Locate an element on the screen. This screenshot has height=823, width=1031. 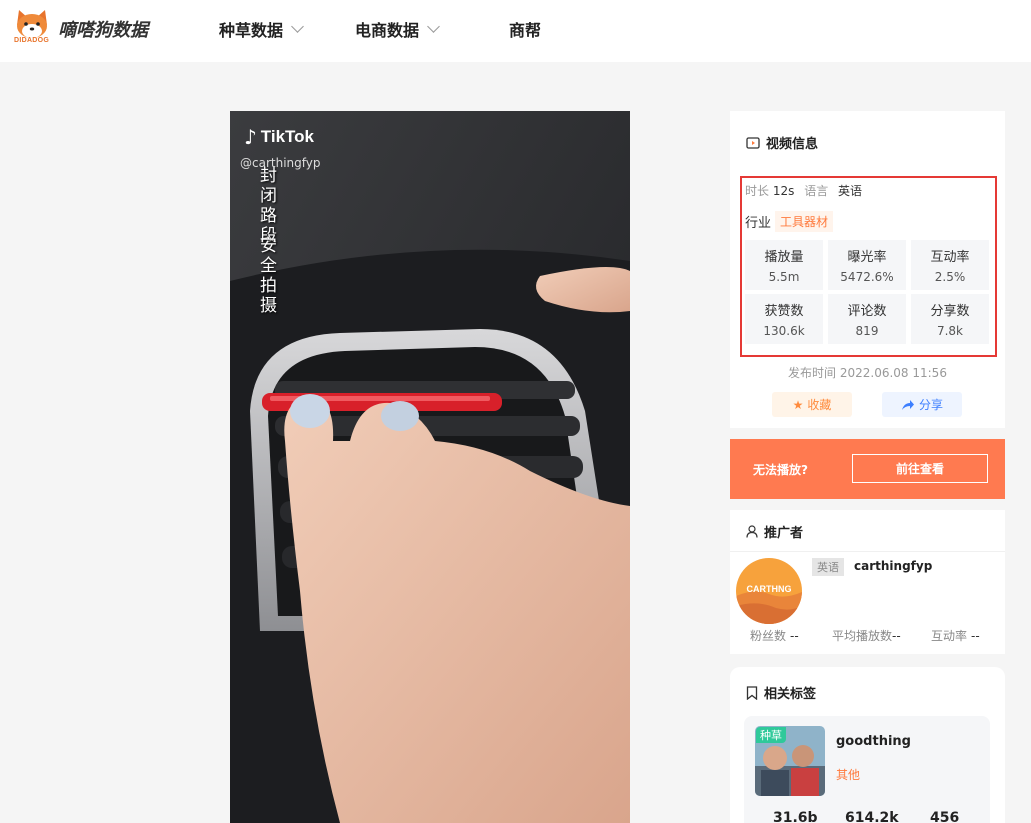
nav-item-label: 商帮 is located at coordinates (525, 30).